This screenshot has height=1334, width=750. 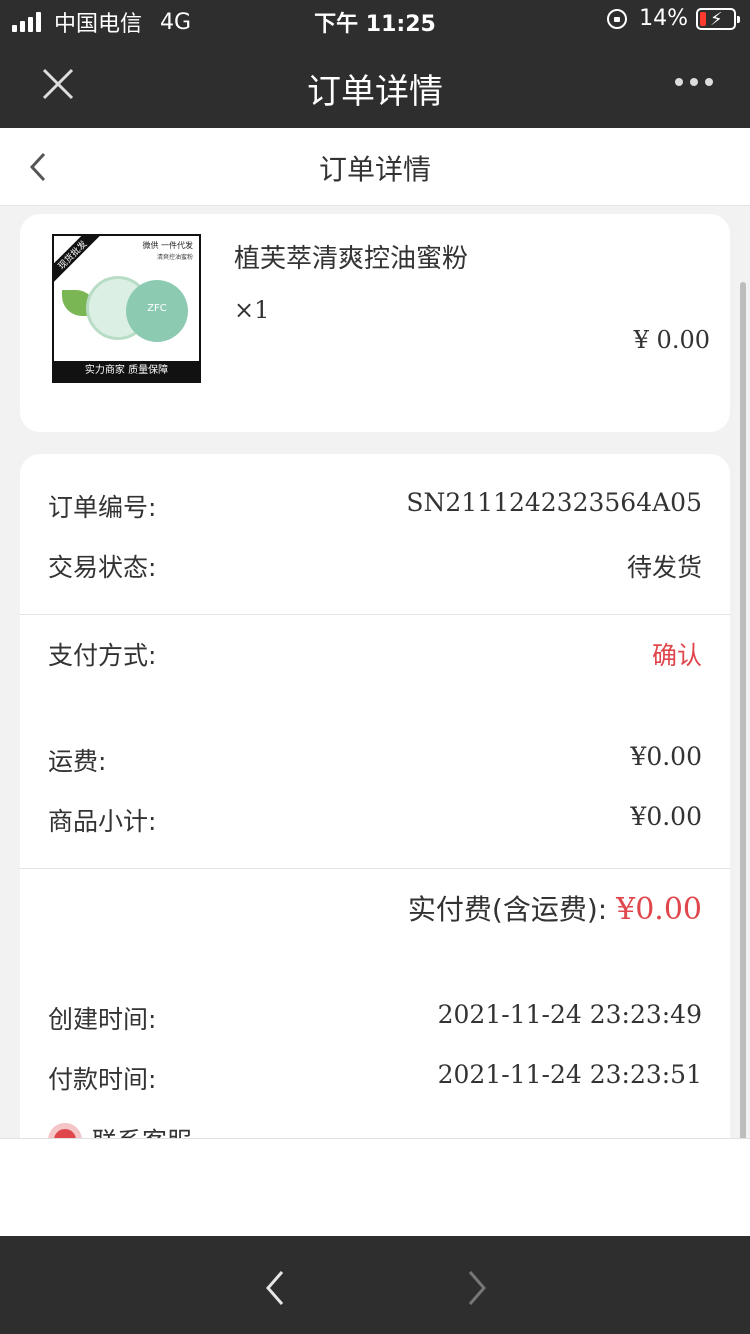 What do you see at coordinates (174, 257) in the screenshot?
I see `image-subline: 清爽控油蜜粉` at bounding box center [174, 257].